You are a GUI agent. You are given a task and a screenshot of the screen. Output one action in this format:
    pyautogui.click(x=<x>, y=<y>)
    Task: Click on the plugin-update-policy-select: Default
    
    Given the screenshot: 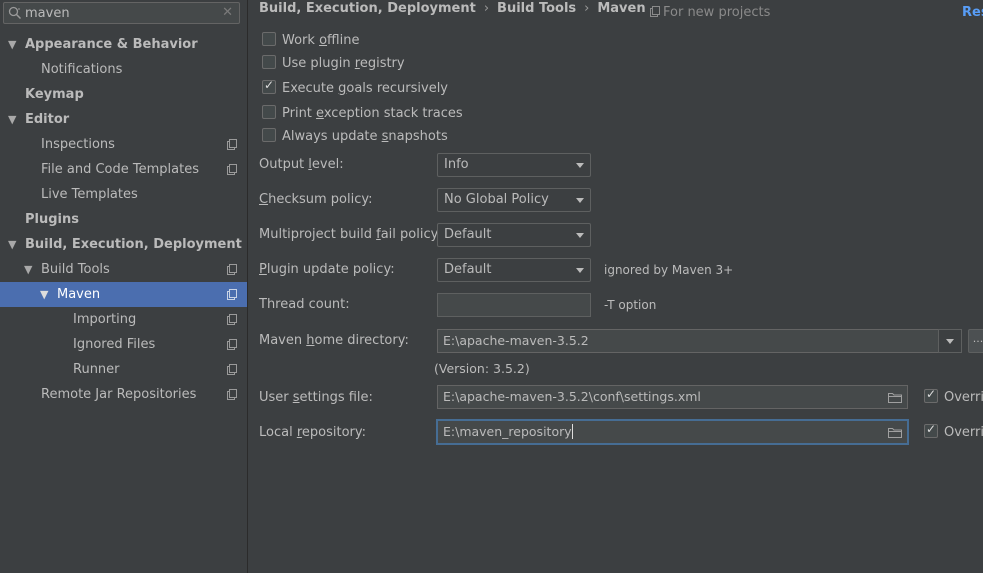 What is the action you would take?
    pyautogui.click(x=514, y=270)
    